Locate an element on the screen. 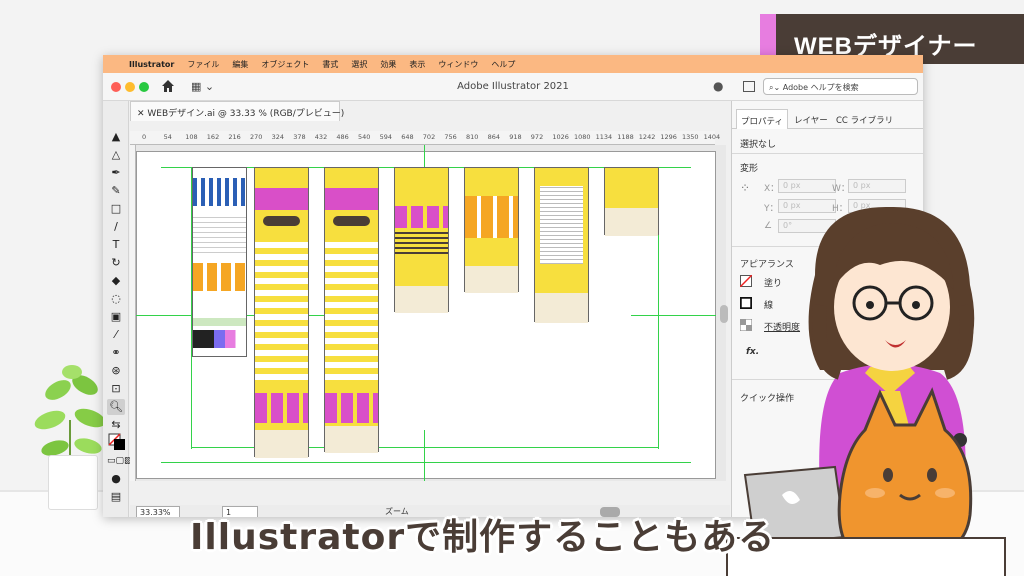 This screenshot has width=1024, height=576. document-tab: ✕ WEBデザイン.ai @ 33.33 % (RGB/プレビュー) is located at coordinates (237, 111).